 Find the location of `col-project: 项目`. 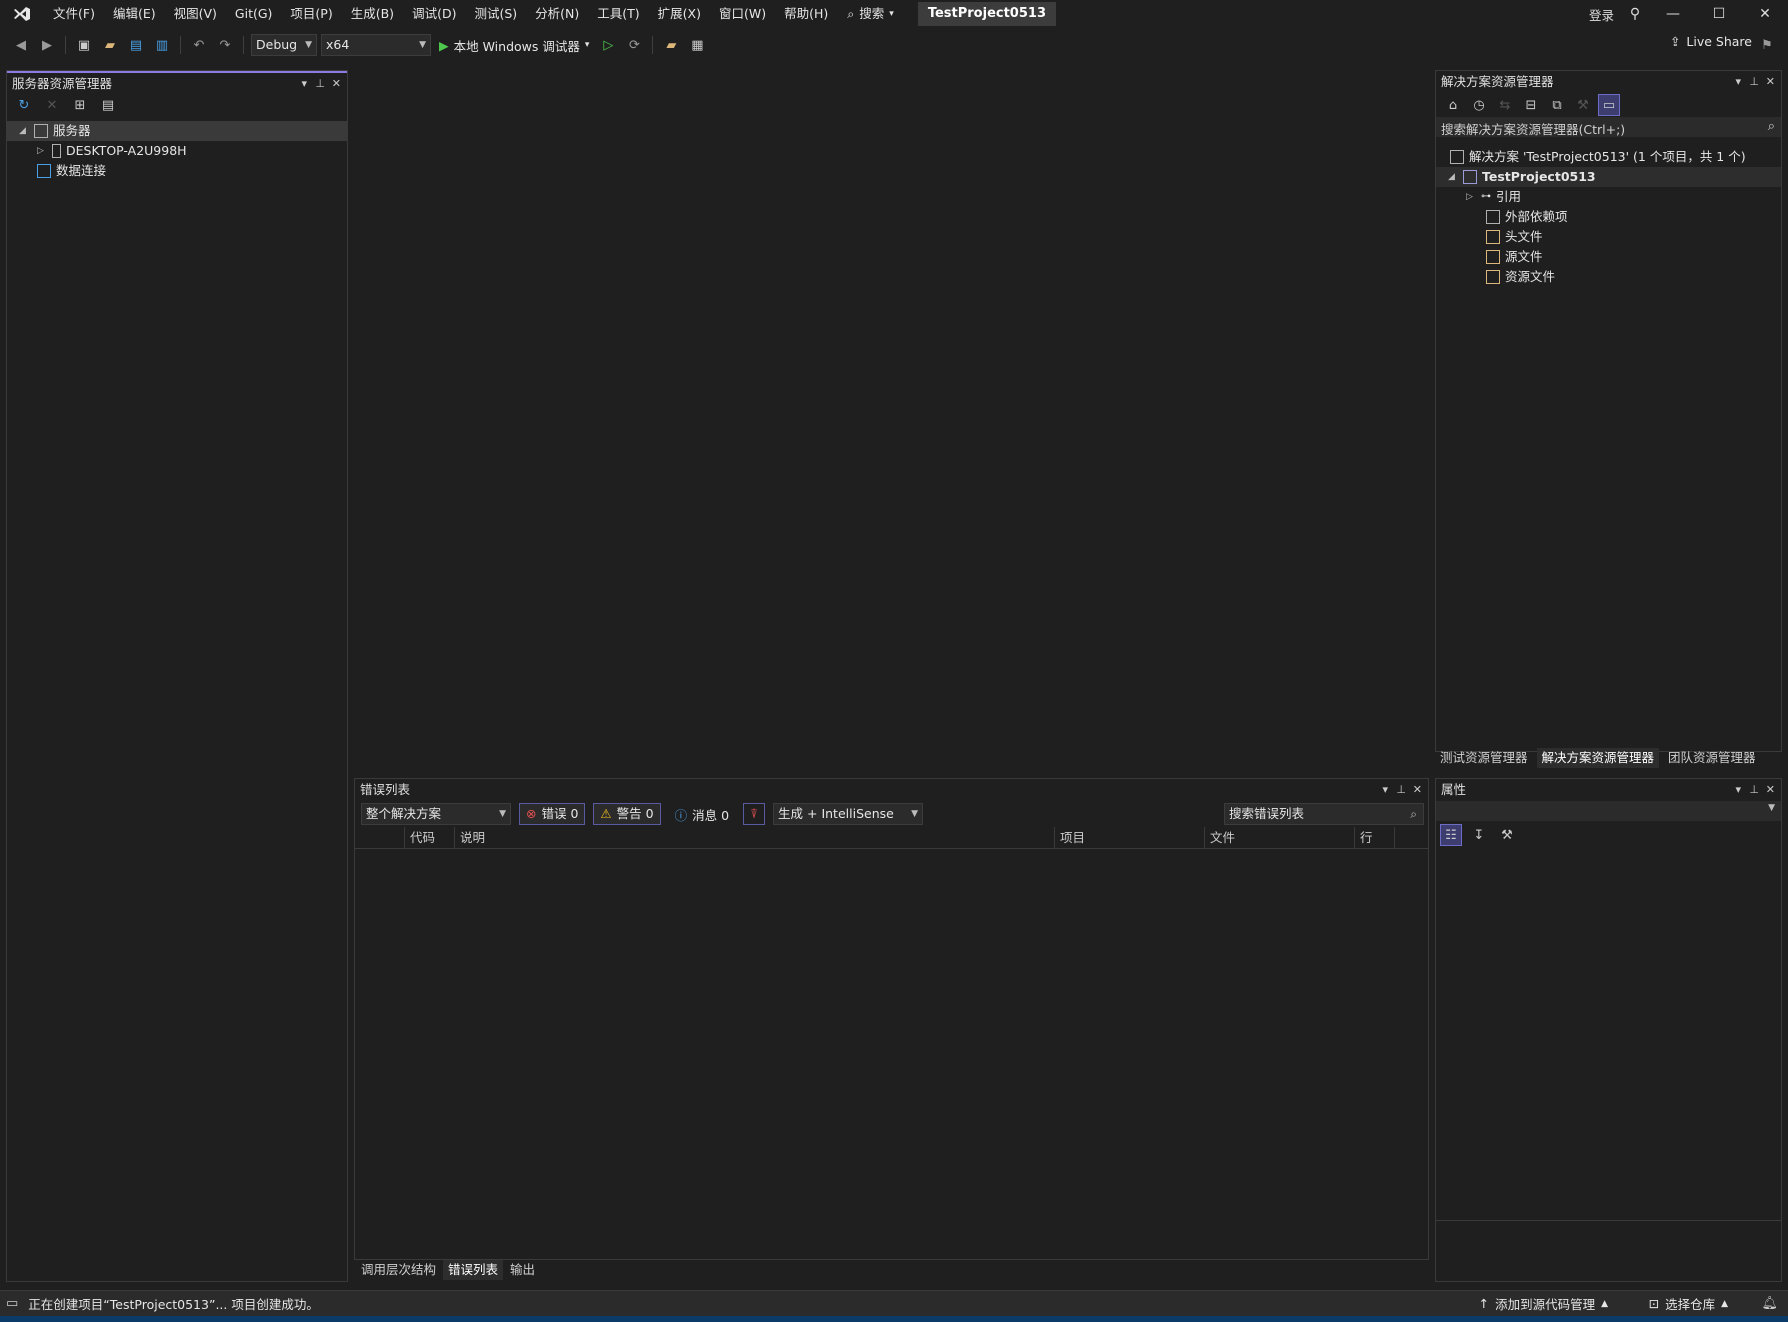

col-project: 项目 is located at coordinates (1130, 838).